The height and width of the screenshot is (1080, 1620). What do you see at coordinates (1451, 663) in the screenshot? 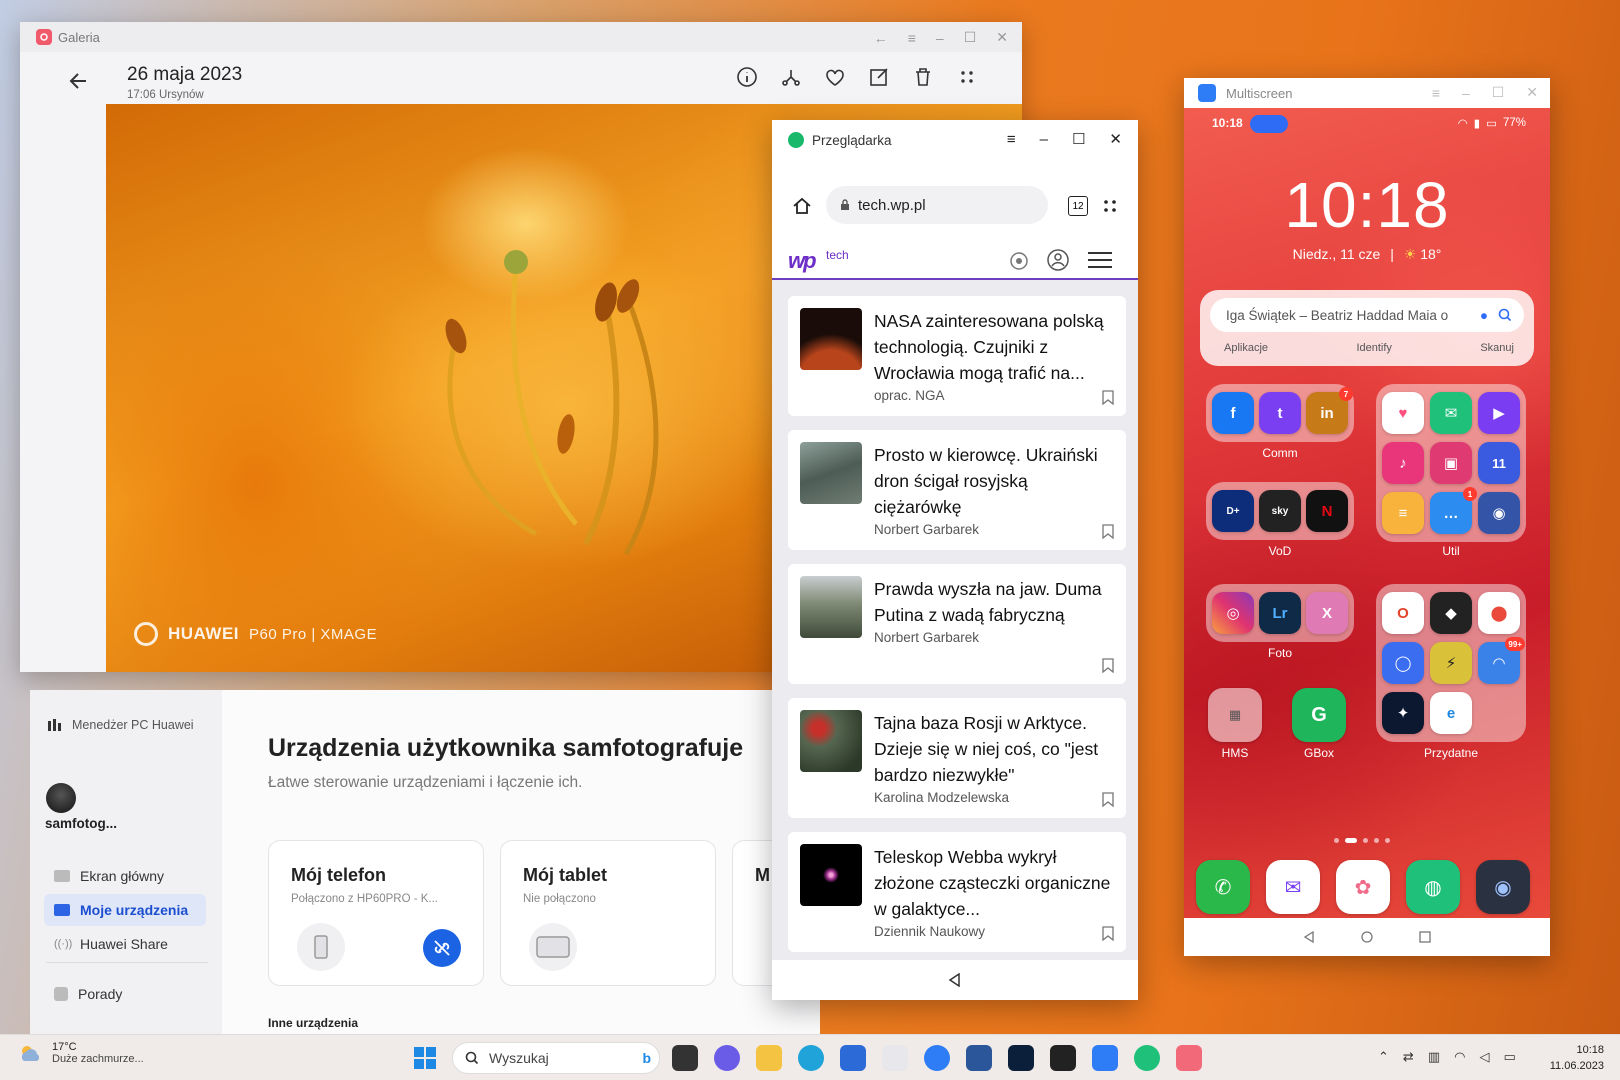
I see `folder-przydatne: O ◆ ⬤ ◯ ⚡ ◠ 99+ ✦ e` at bounding box center [1451, 663].